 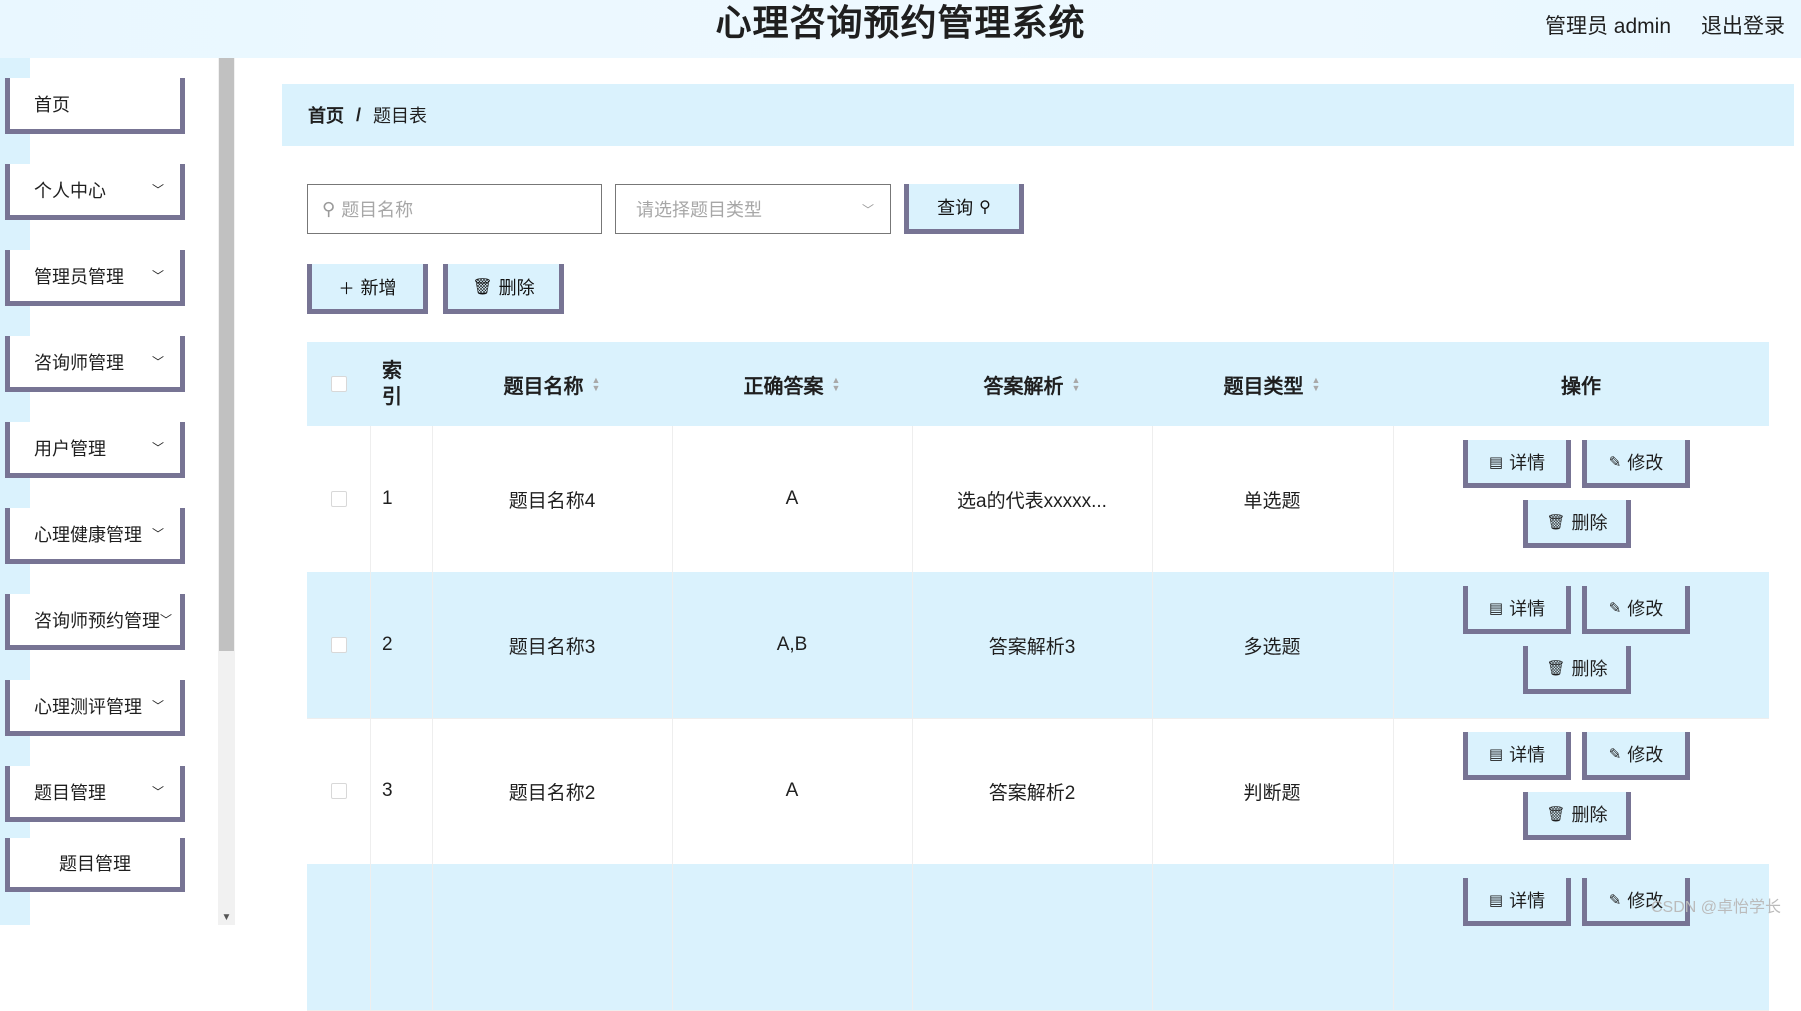 I want to click on header-analysis-label: 答案解析, so click(x=1023, y=386).